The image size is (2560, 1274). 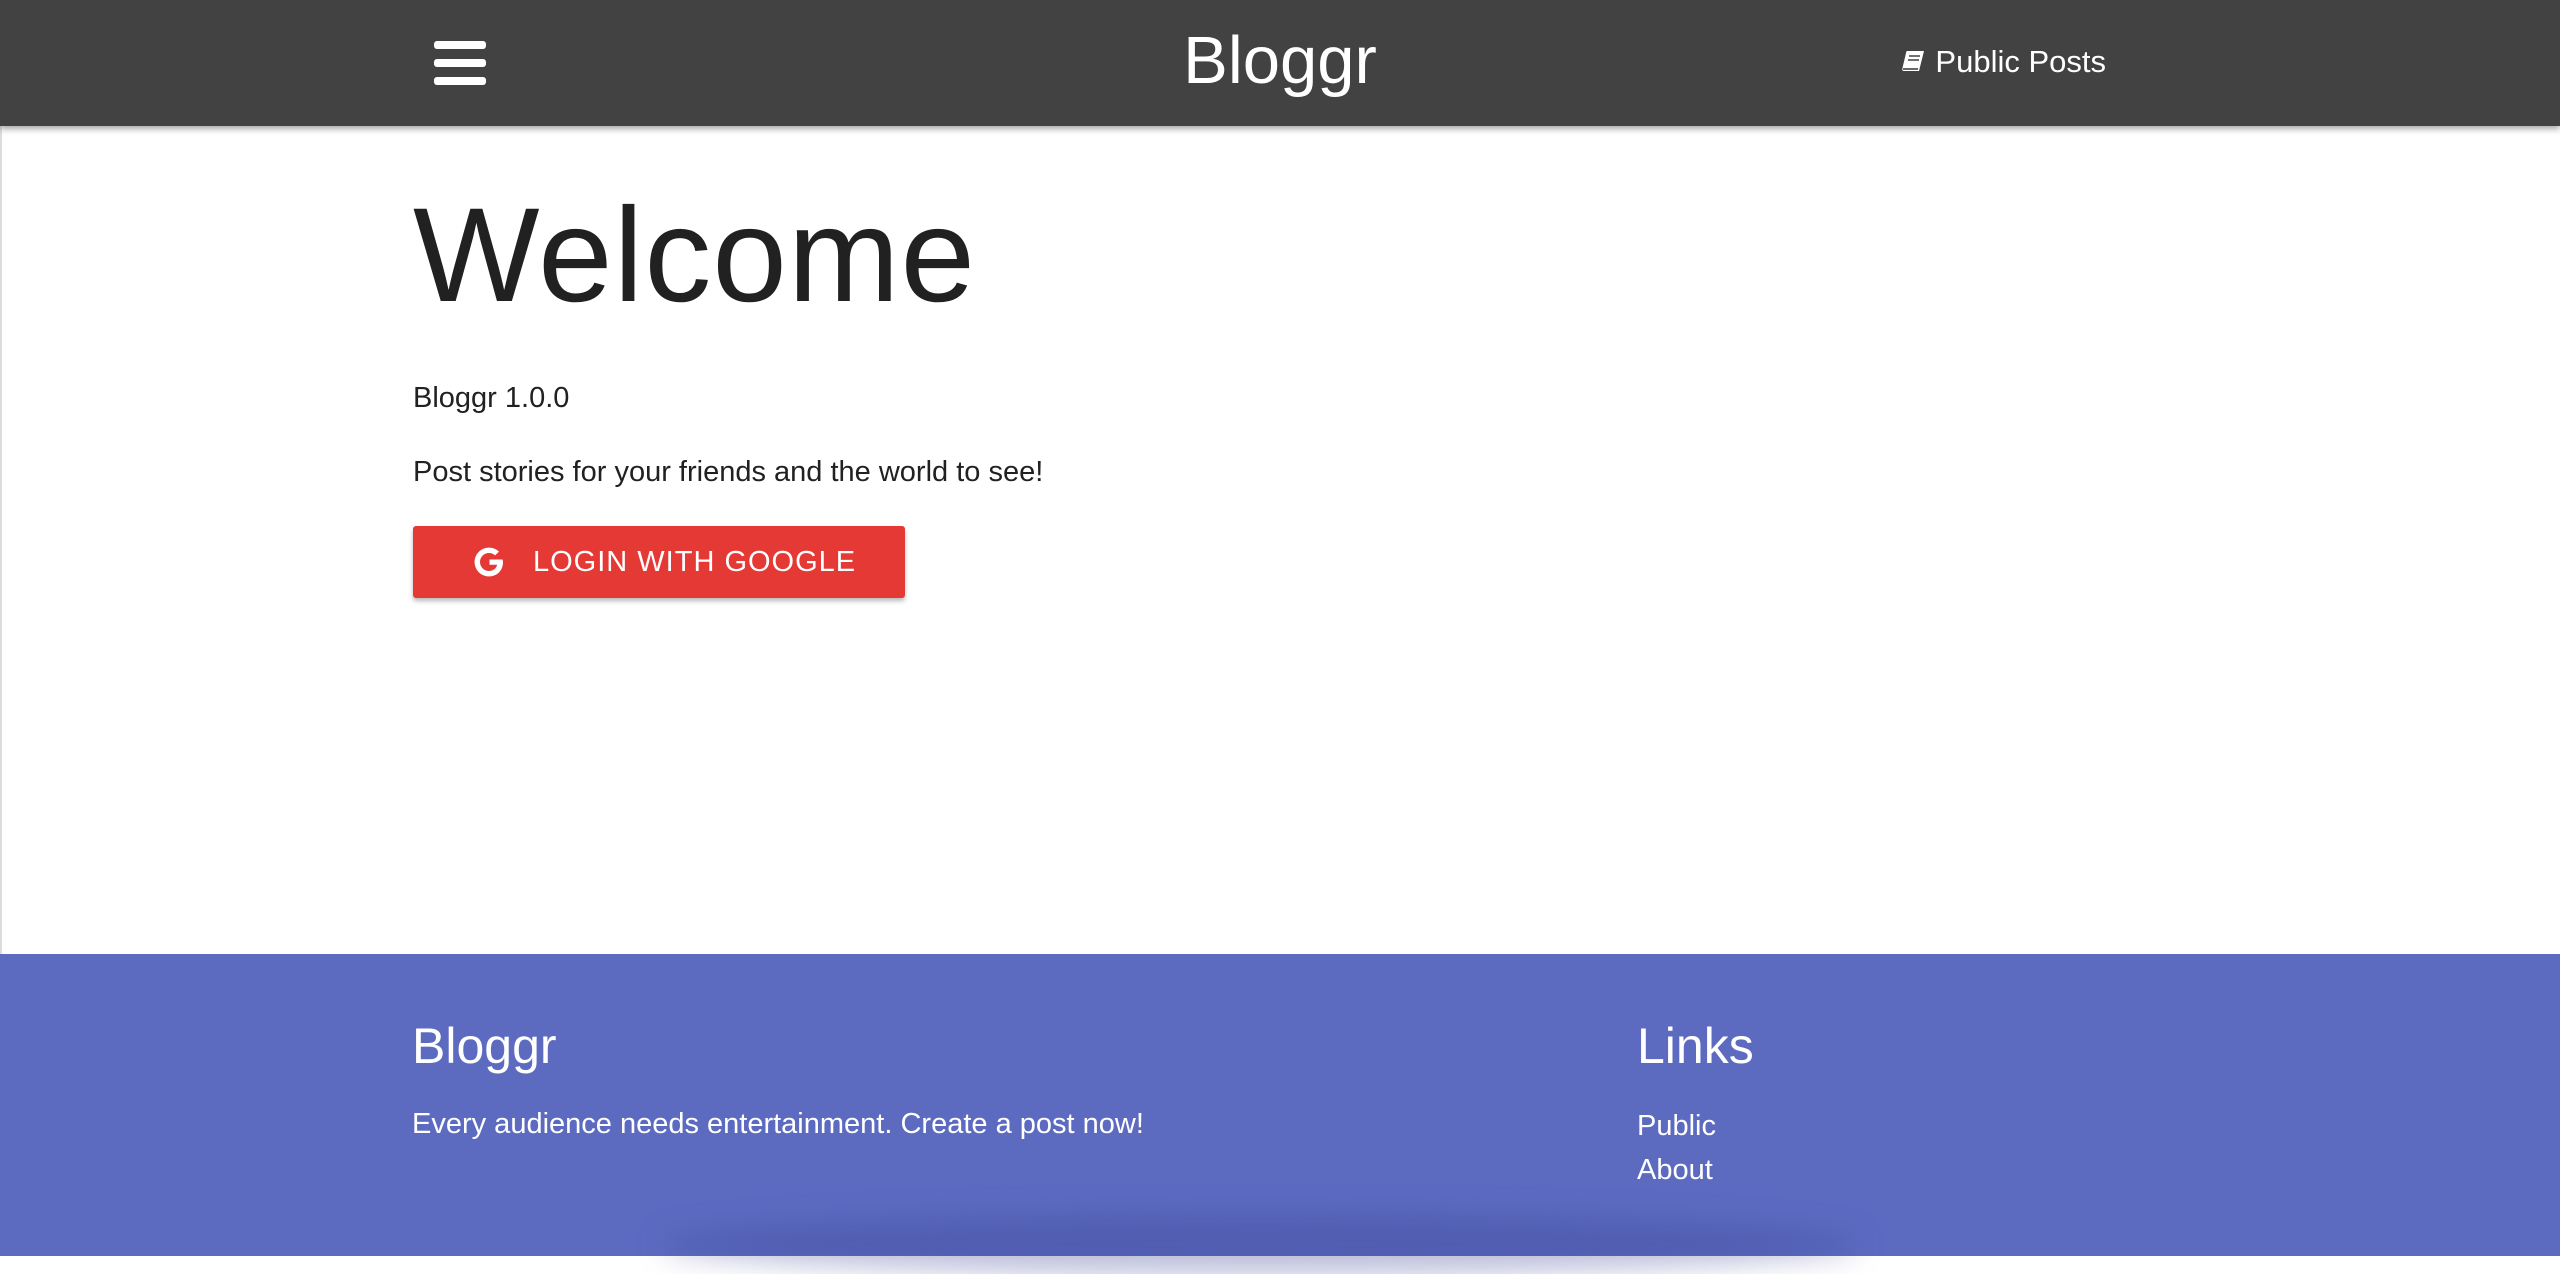 What do you see at coordinates (1913, 61) in the screenshot?
I see `book-icon` at bounding box center [1913, 61].